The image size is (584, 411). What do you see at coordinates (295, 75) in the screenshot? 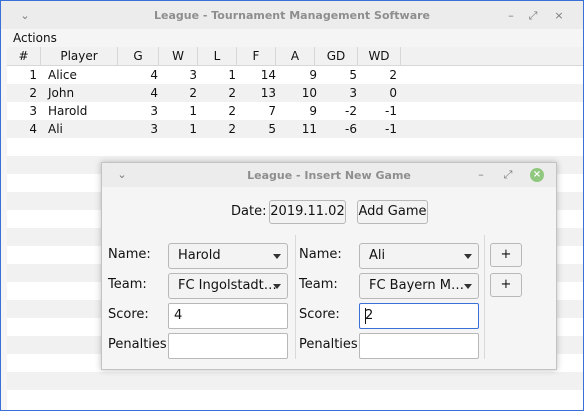
I see `table-row: 1 Alice 4 3 1 14 9 5 2` at bounding box center [295, 75].